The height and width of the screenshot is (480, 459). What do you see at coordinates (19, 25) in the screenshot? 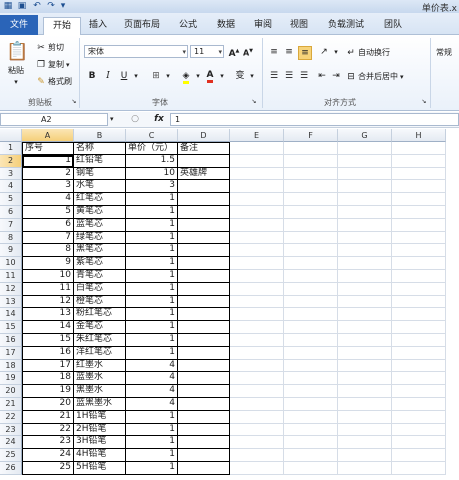
I see `tab-file: 文件` at bounding box center [19, 25].